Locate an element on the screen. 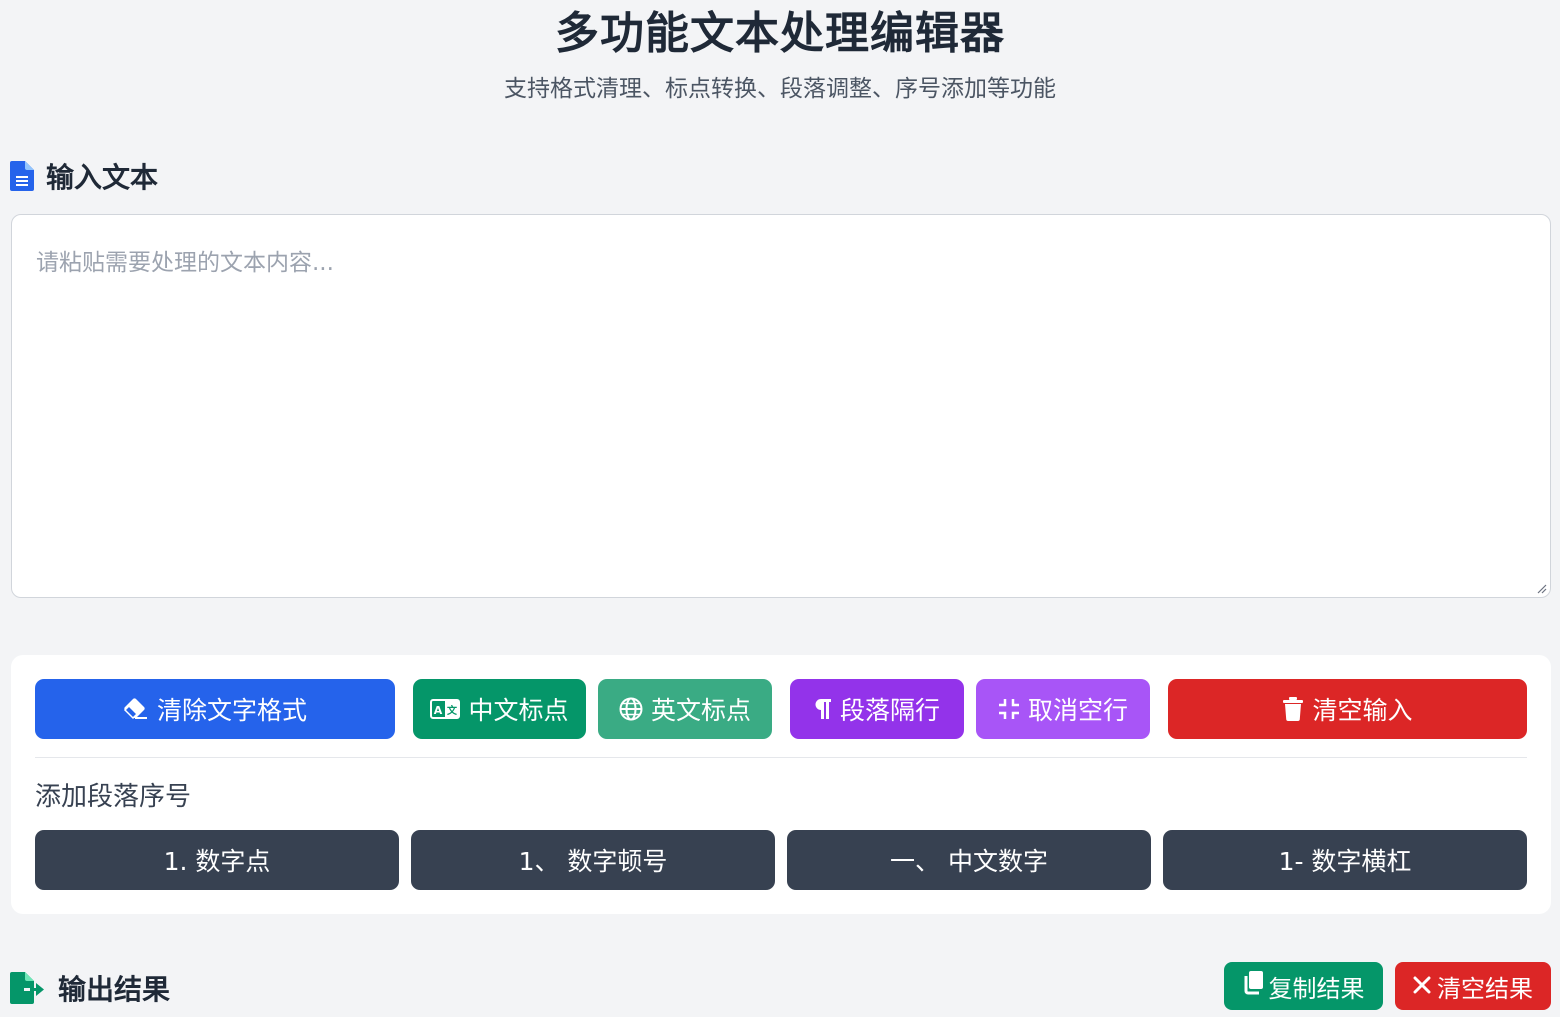 This screenshot has width=1560, height=1017. chinese-punctuation-button: A 文 中文标点 is located at coordinates (499, 709).